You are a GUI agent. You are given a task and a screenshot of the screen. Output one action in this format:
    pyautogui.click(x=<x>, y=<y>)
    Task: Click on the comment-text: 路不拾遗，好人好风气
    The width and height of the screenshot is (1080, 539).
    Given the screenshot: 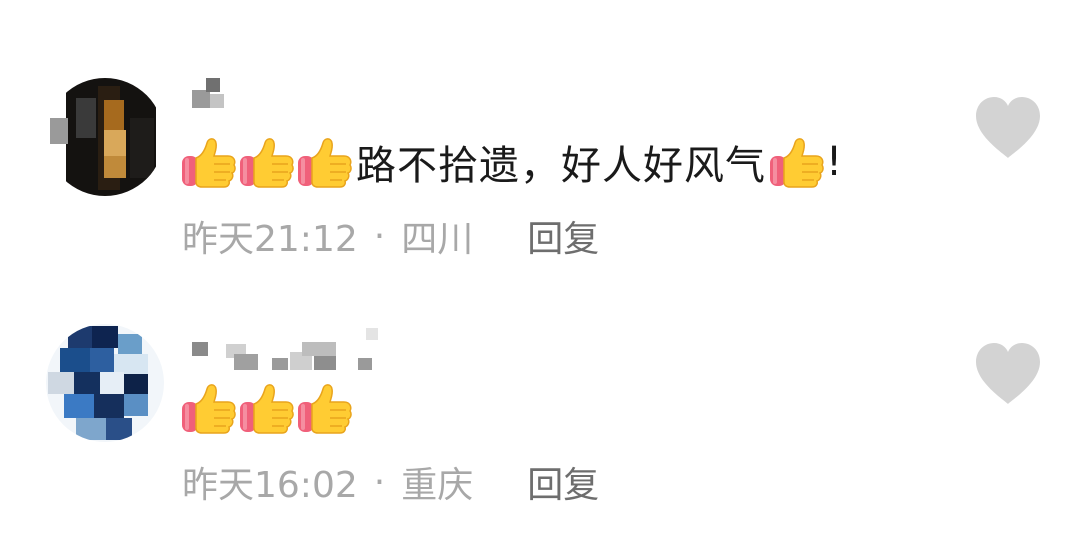 What is the action you would take?
    pyautogui.click(x=561, y=166)
    